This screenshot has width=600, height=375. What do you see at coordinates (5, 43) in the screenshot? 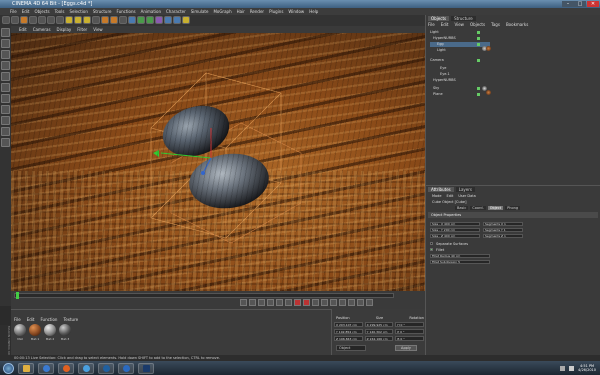
I see `object-mode-icon` at bounding box center [5, 43].